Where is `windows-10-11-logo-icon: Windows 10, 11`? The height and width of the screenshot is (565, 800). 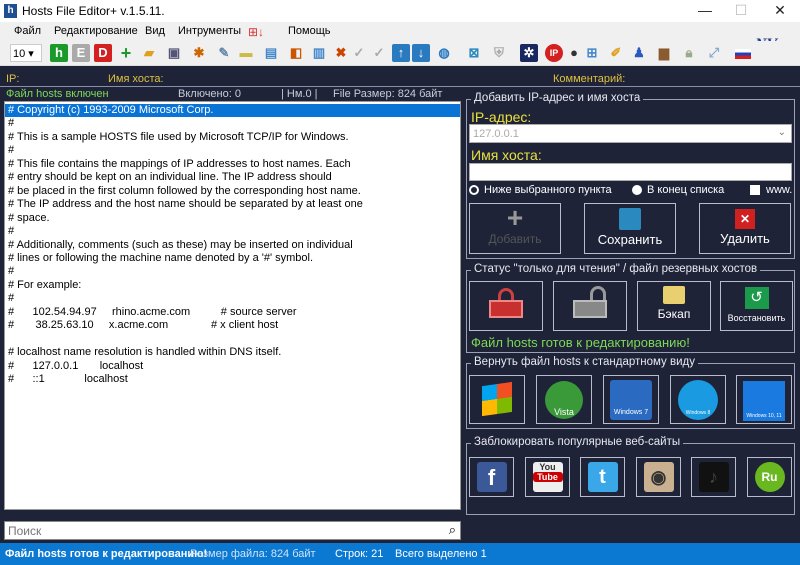 windows-10-11-logo-icon: Windows 10, 11 is located at coordinates (764, 401).